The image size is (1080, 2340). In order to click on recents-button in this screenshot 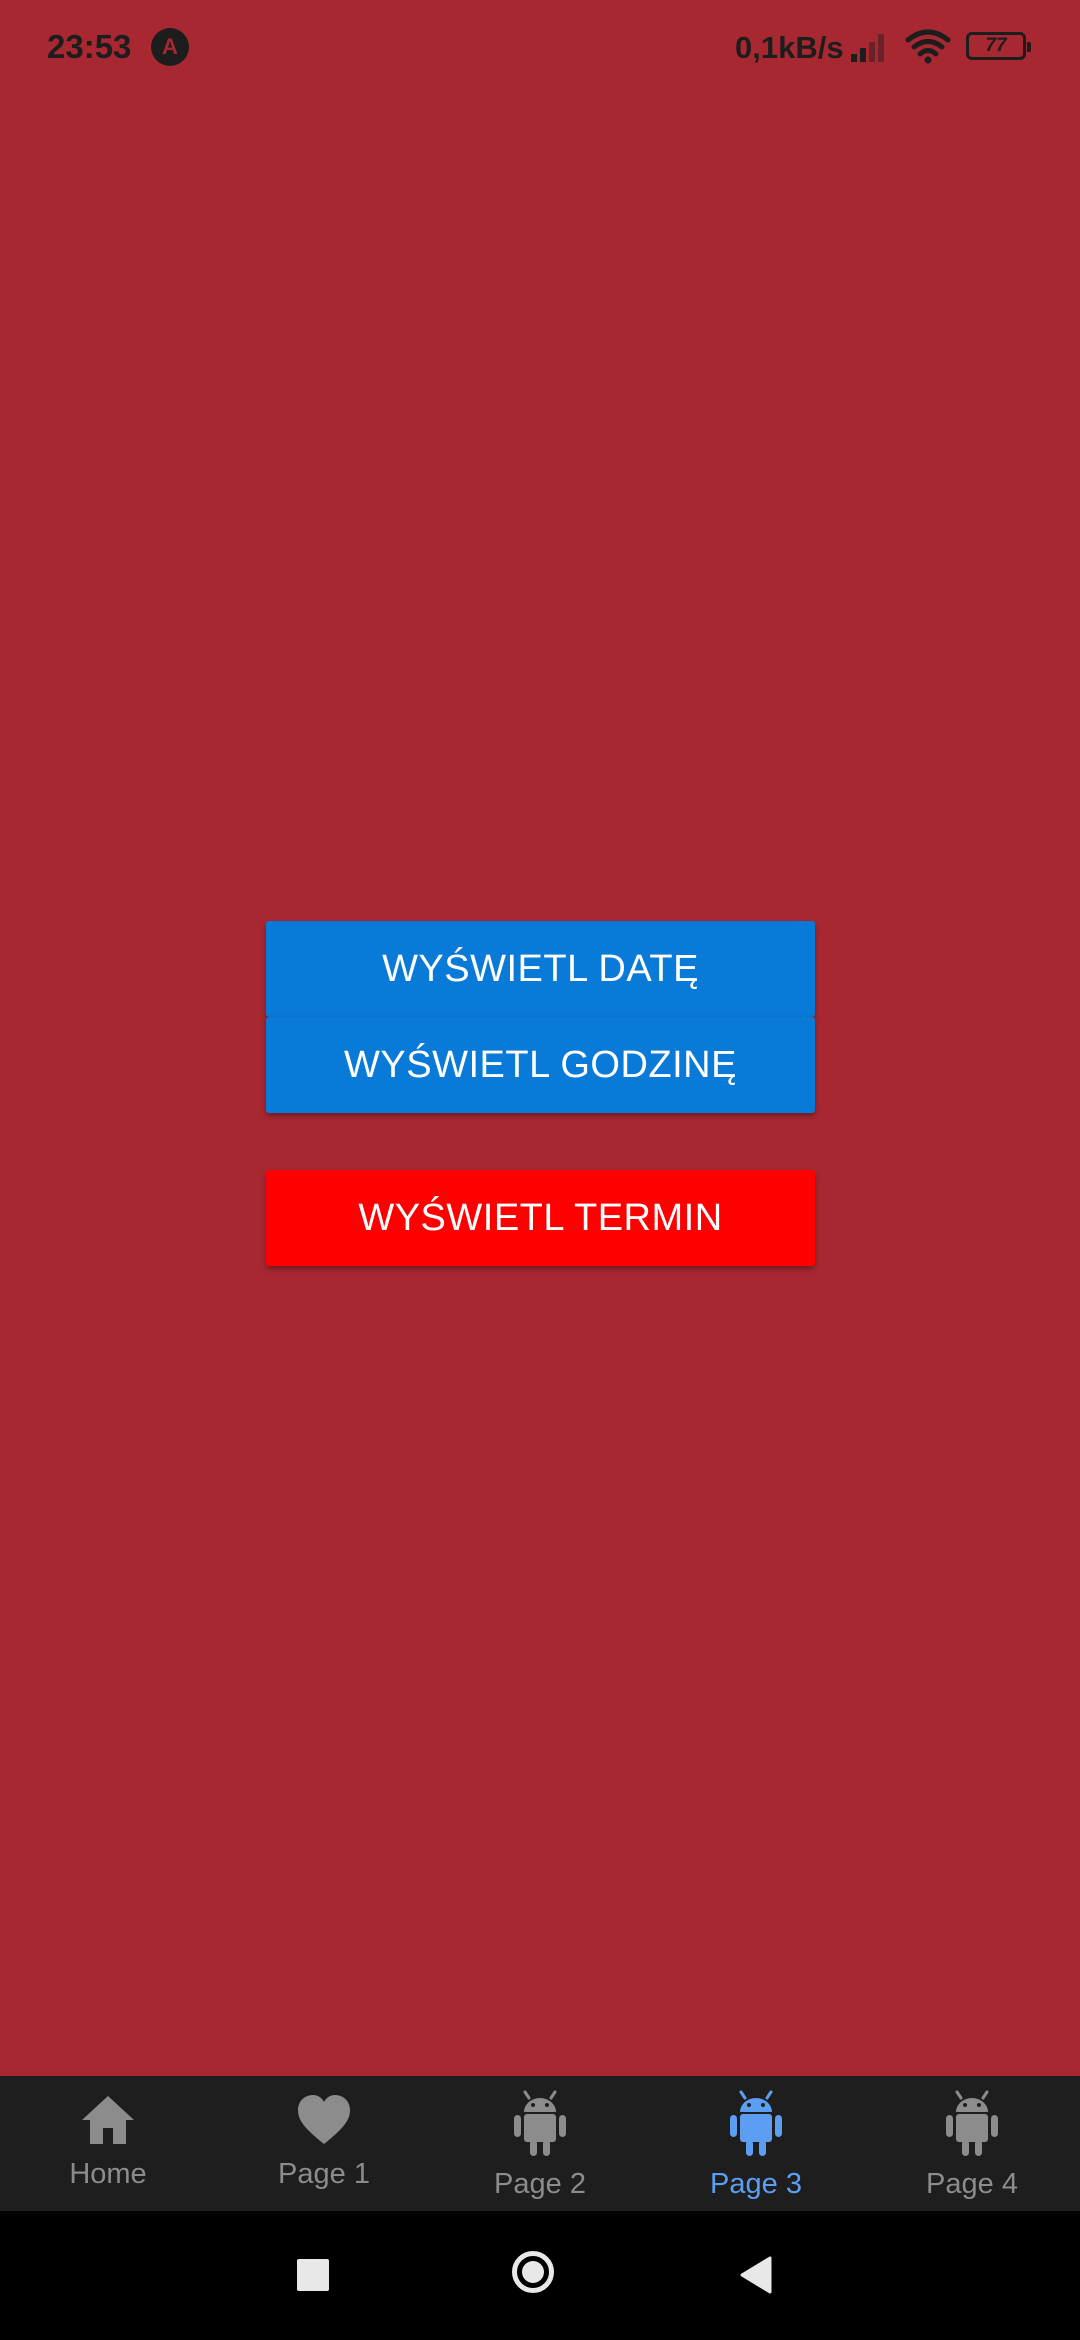, I will do `click(313, 2275)`.